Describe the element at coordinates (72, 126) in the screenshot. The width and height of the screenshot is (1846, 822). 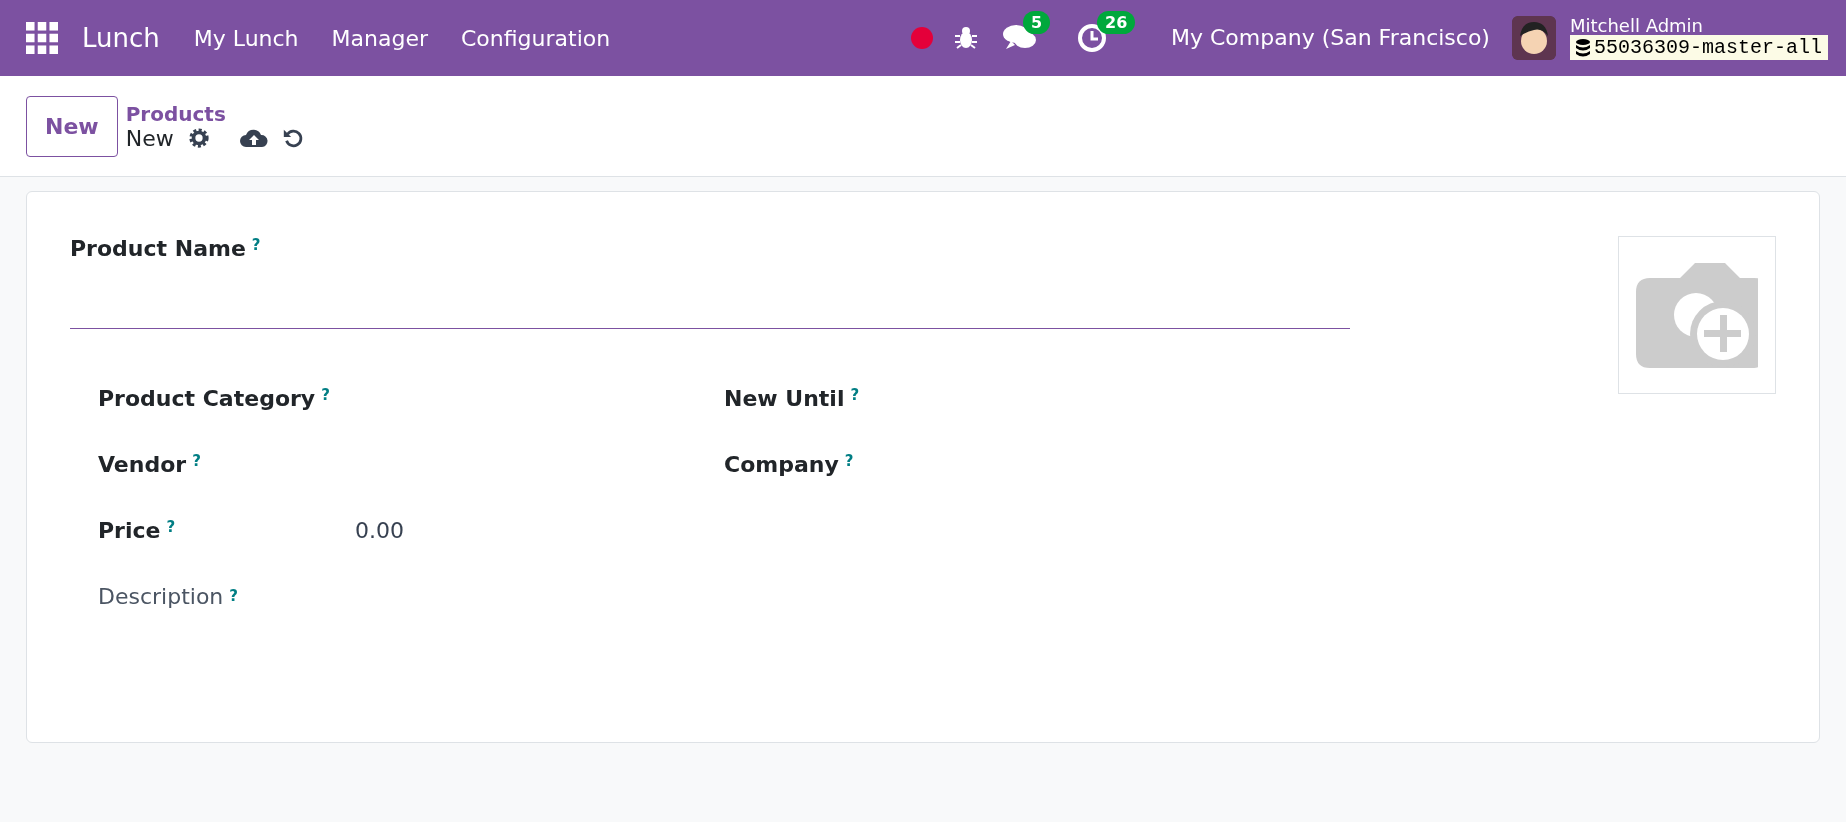
I see `new-button: New` at that location.